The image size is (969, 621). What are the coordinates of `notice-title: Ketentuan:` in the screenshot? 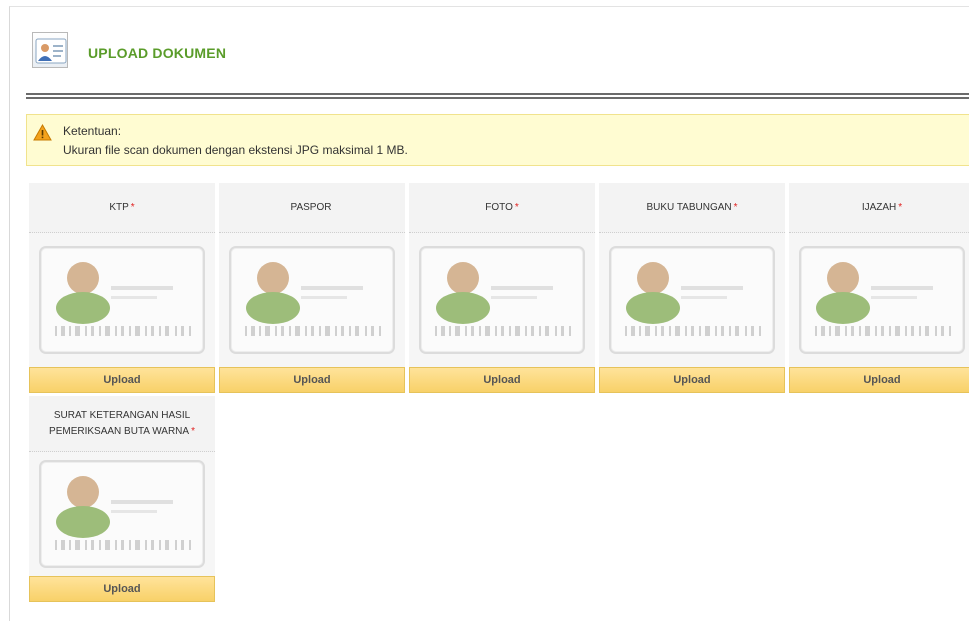 It's located at (92, 131).